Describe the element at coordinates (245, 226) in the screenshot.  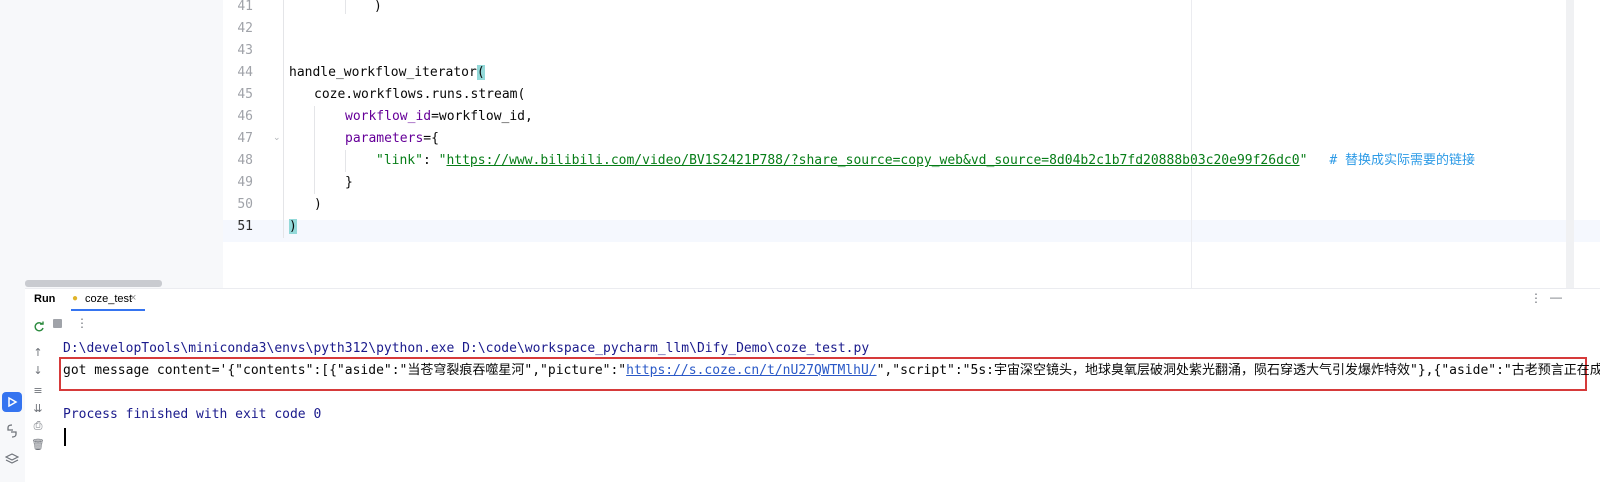
I see `line-number-current: 51` at that location.